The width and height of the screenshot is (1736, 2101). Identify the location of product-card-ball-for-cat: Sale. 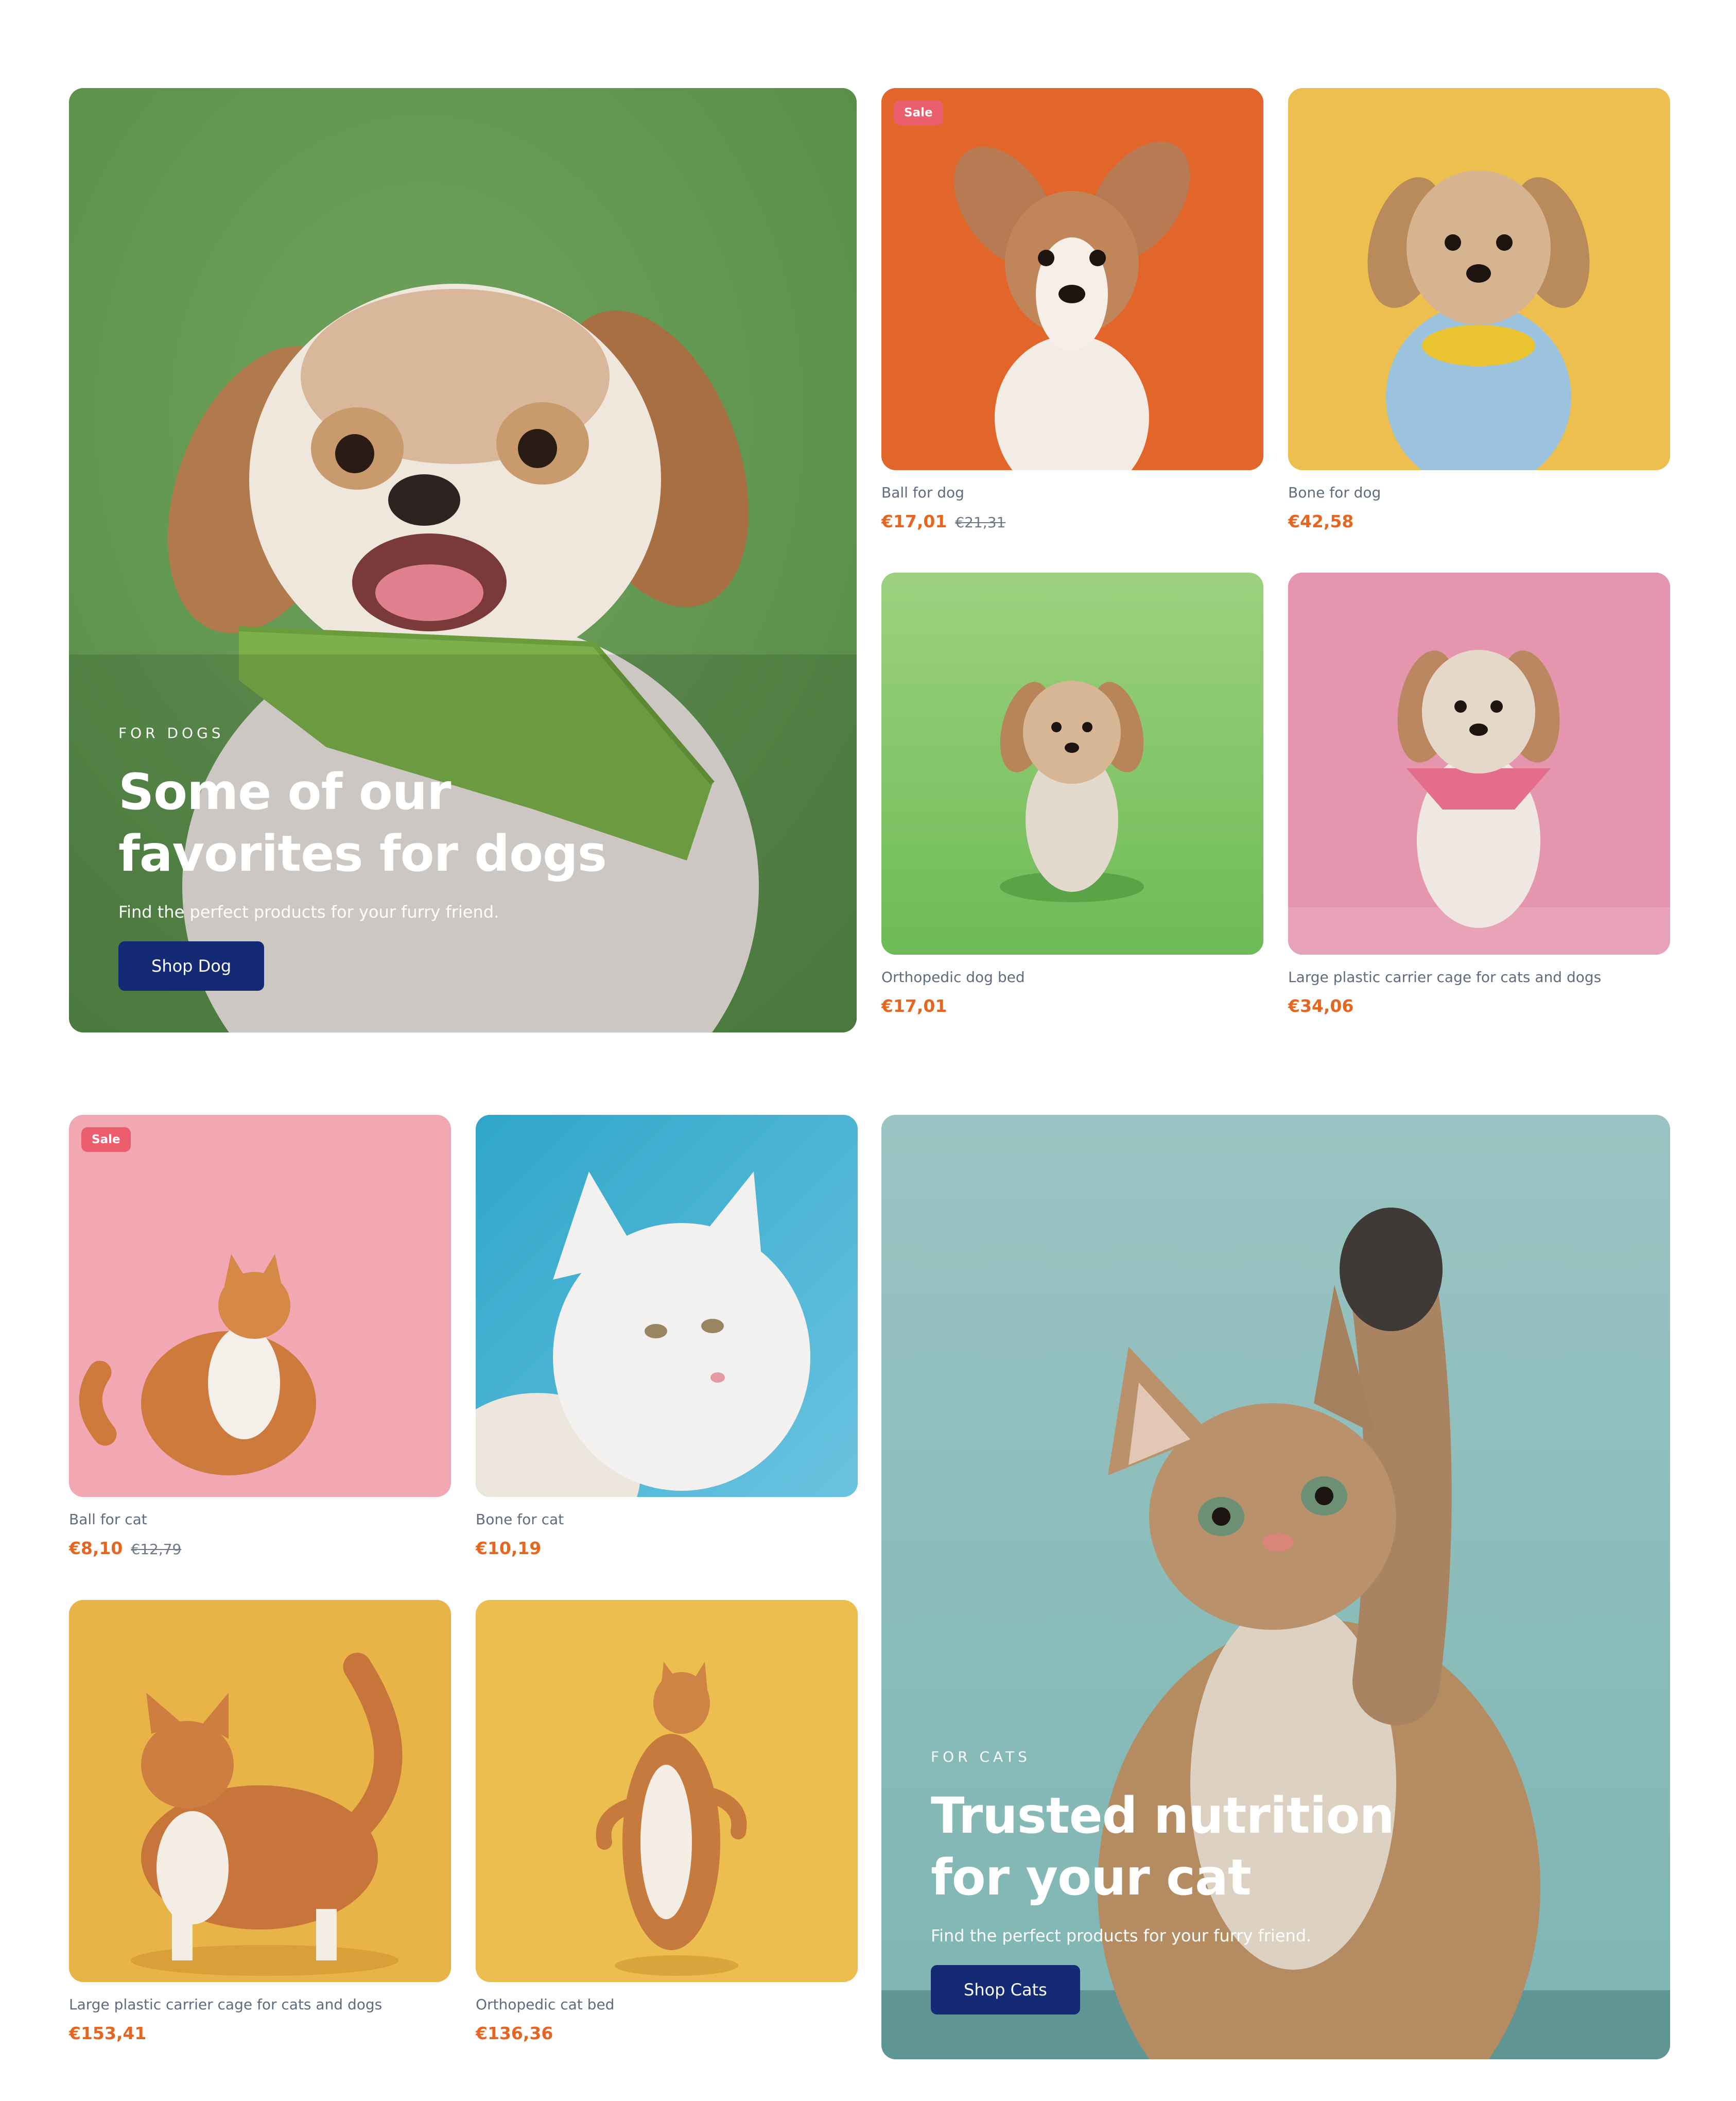
(260, 1306).